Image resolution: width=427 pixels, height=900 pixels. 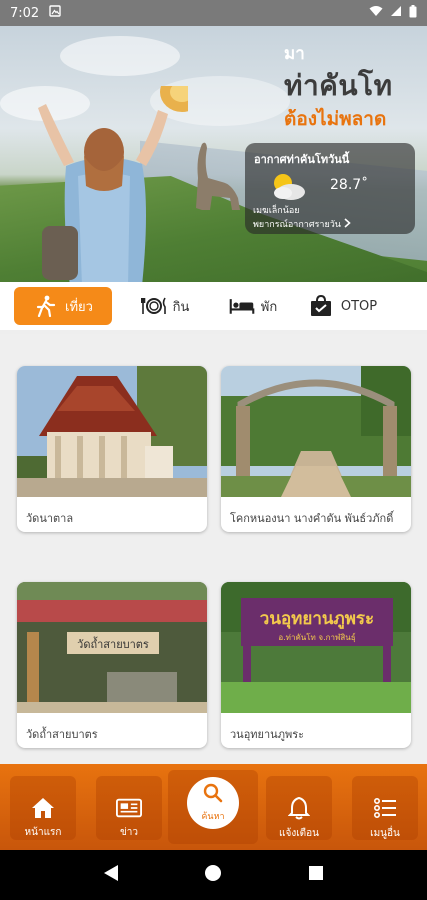 What do you see at coordinates (396, 13) in the screenshot?
I see `signal-icon` at bounding box center [396, 13].